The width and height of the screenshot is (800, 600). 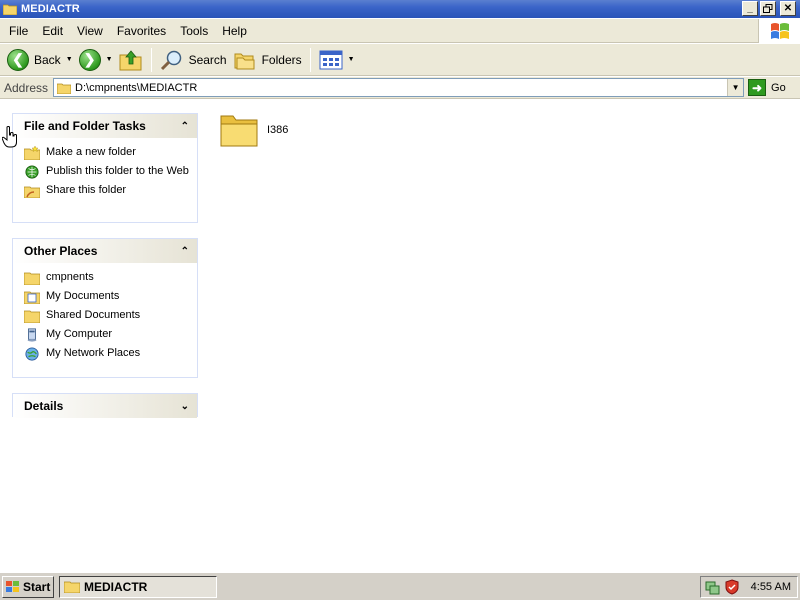 I want to click on menu-favorites: Favorites, so click(x=141, y=31).